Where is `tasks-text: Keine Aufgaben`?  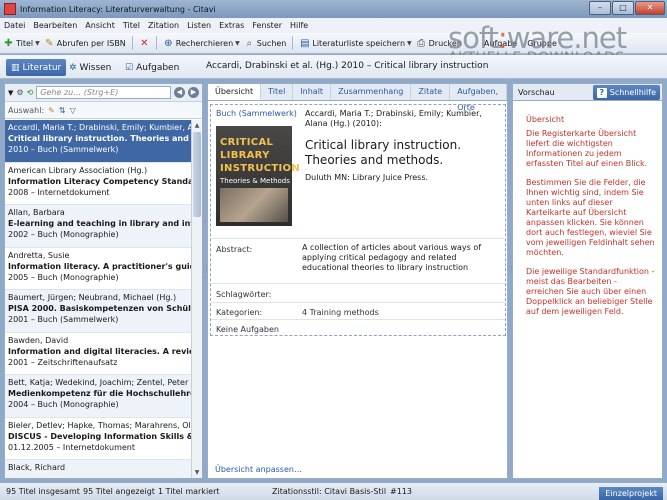
tasks-text: Keine Aufgaben is located at coordinates (247, 329).